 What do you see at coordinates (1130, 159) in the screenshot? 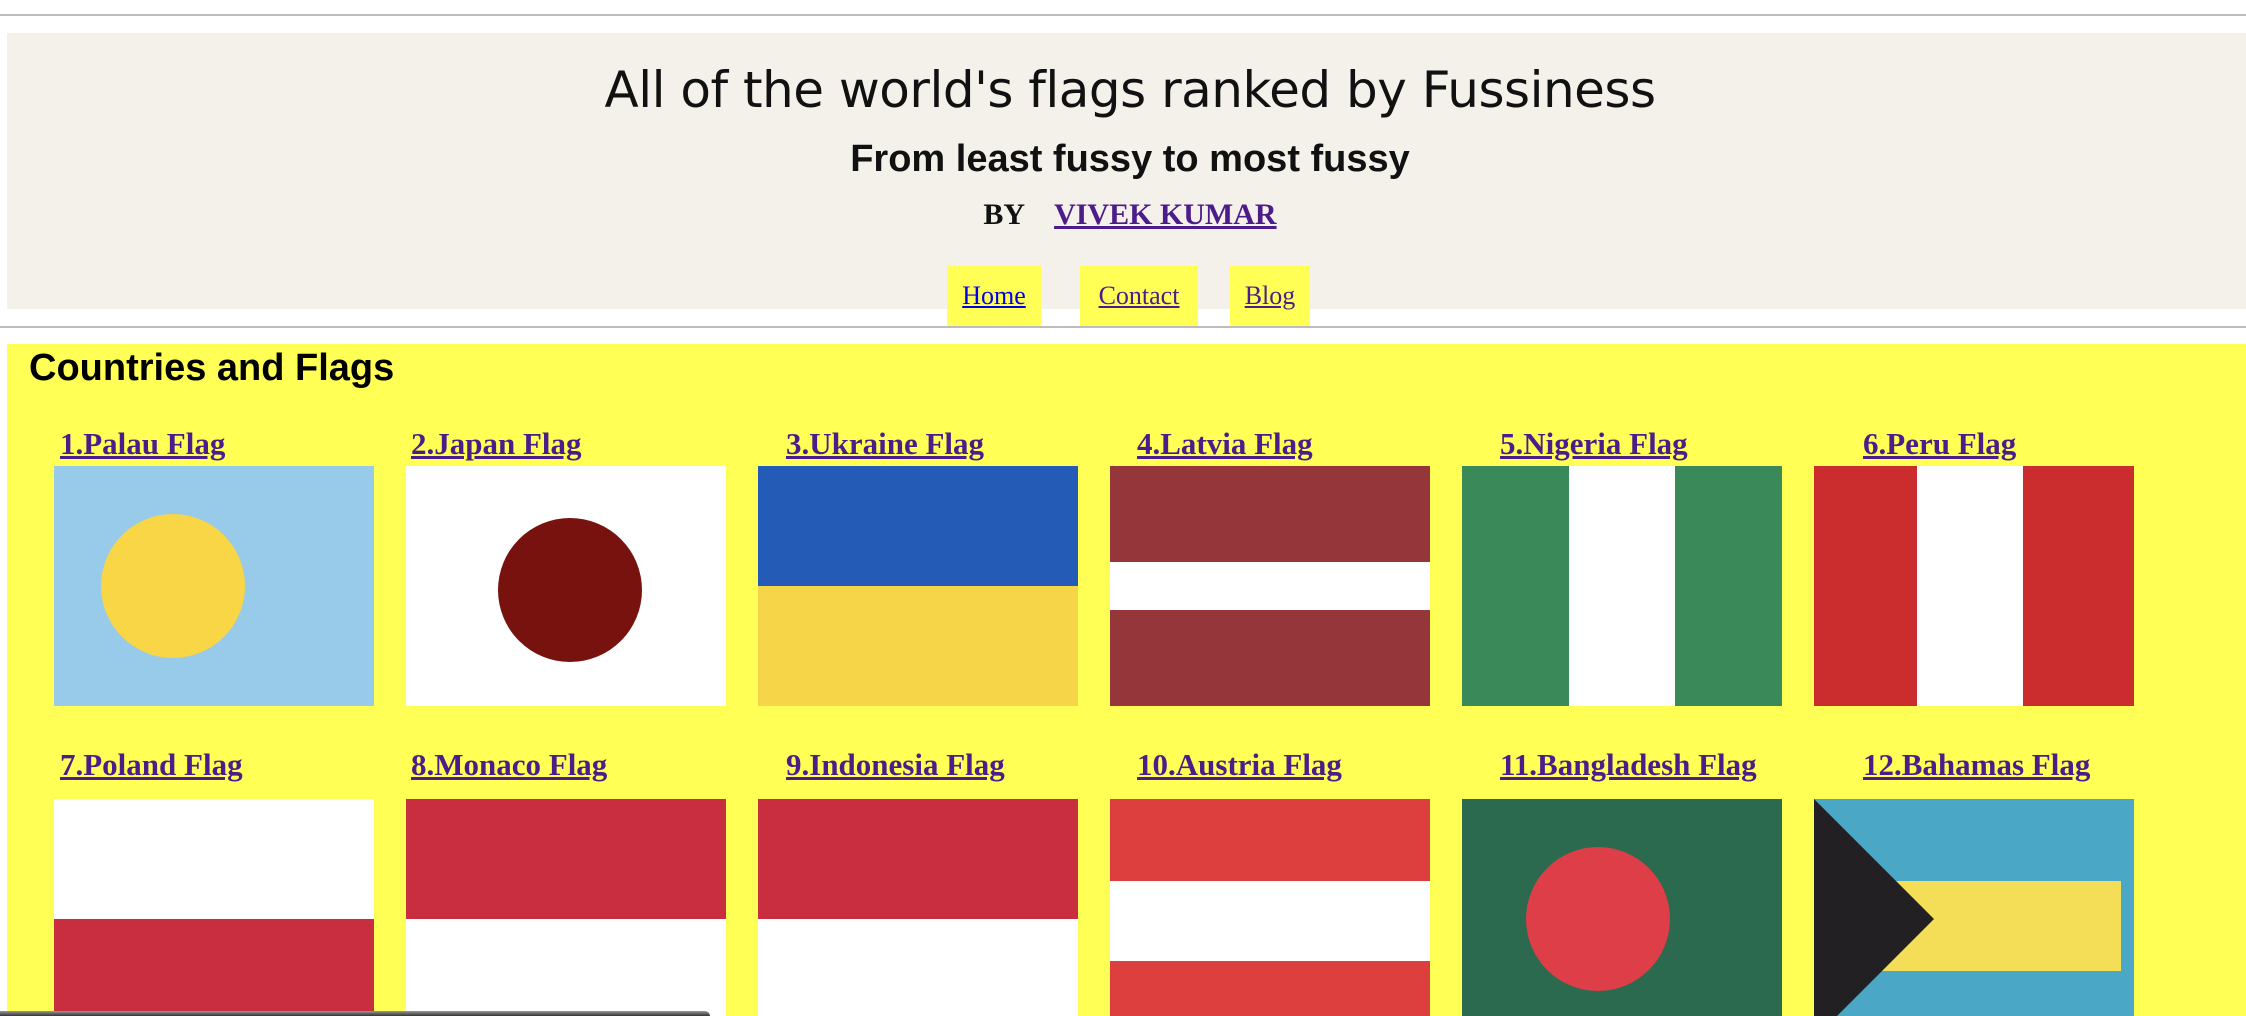
I see `page-subtitle: From least fussy to most fussy` at bounding box center [1130, 159].